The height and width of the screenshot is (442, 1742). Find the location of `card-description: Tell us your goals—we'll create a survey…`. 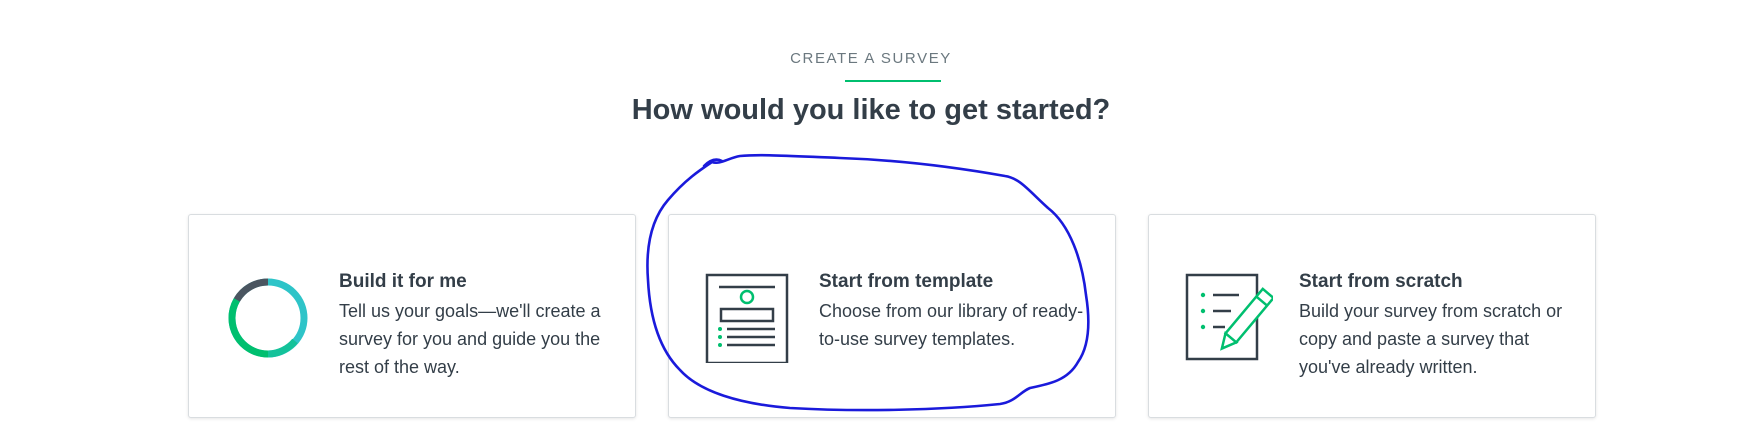

card-description: Tell us your goals—we'll create a survey… is located at coordinates (470, 339).